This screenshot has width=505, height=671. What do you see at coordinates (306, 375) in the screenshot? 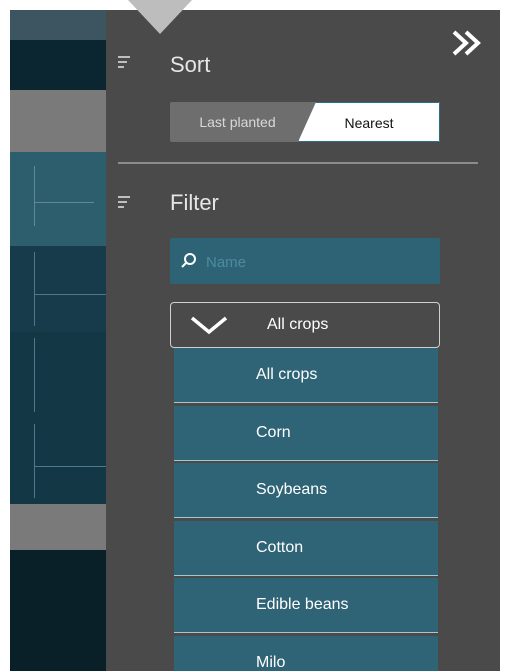
I see `crop-option-all-crops: All crops` at bounding box center [306, 375].